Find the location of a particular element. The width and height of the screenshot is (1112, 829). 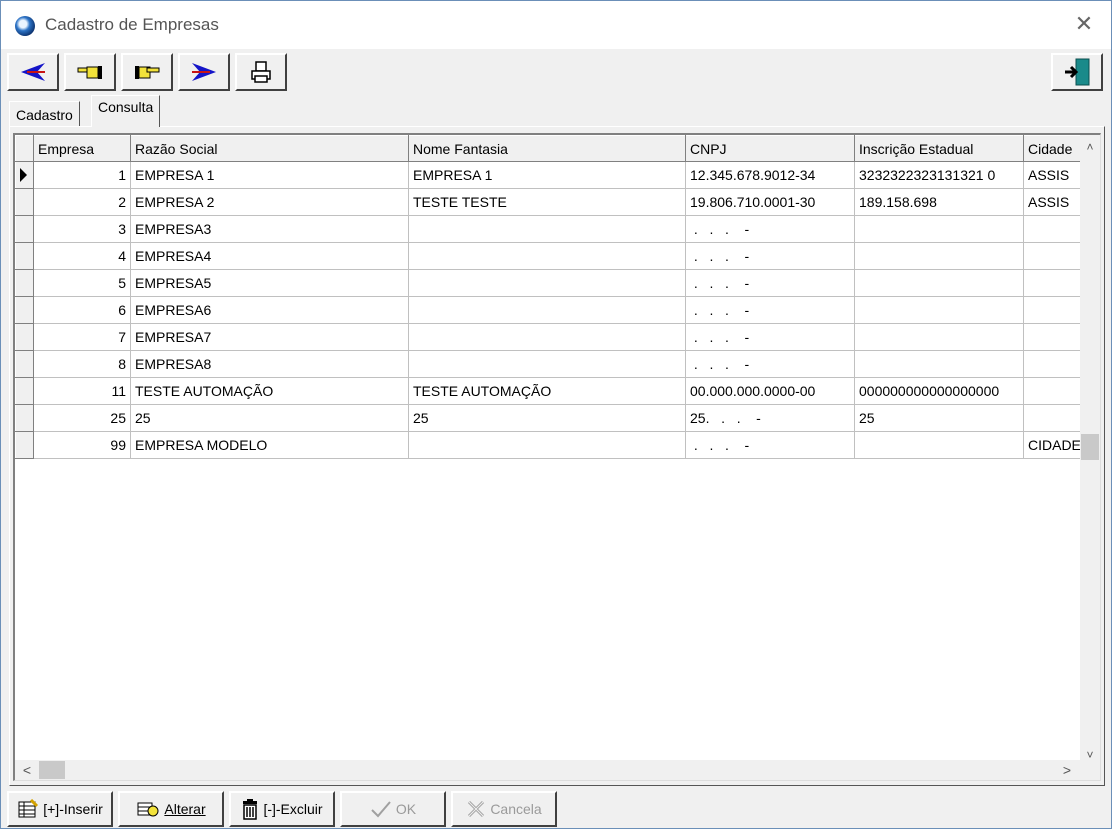

cell-empresa: 7 is located at coordinates (82, 337).